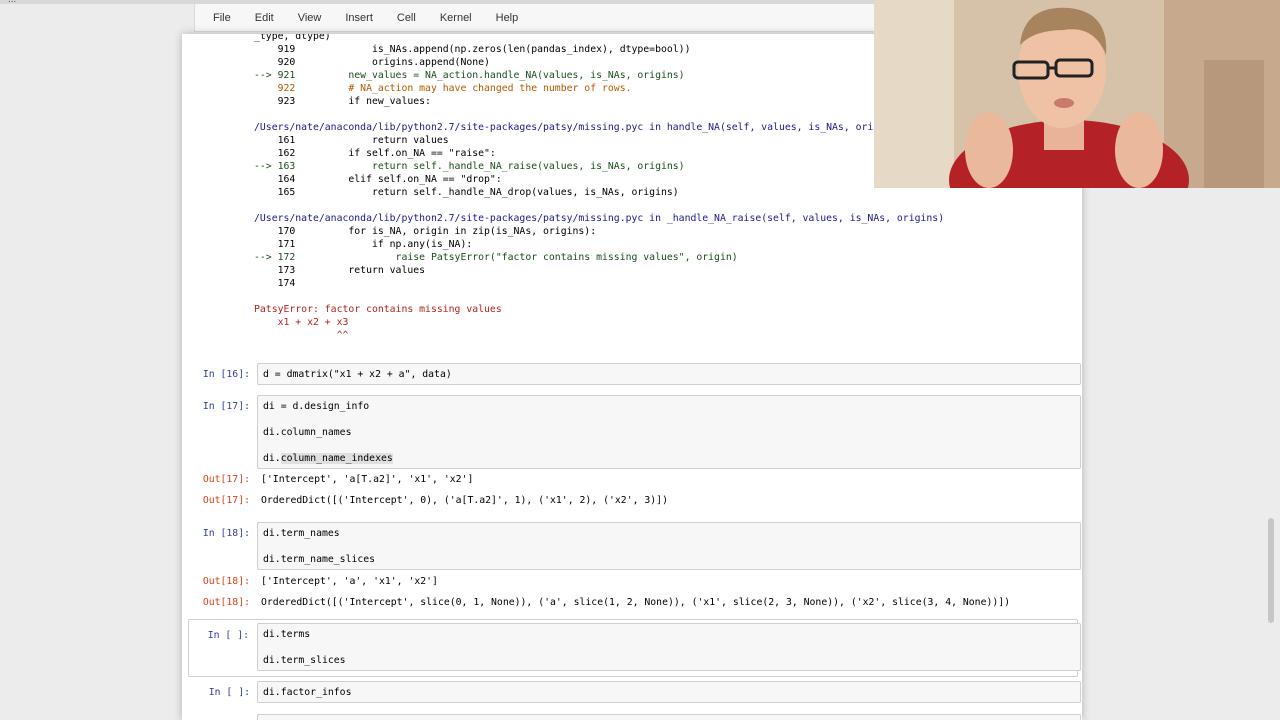 This screenshot has height=720, width=1280. What do you see at coordinates (669, 647) in the screenshot?
I see `code-input: di.terms di.term_slices` at bounding box center [669, 647].